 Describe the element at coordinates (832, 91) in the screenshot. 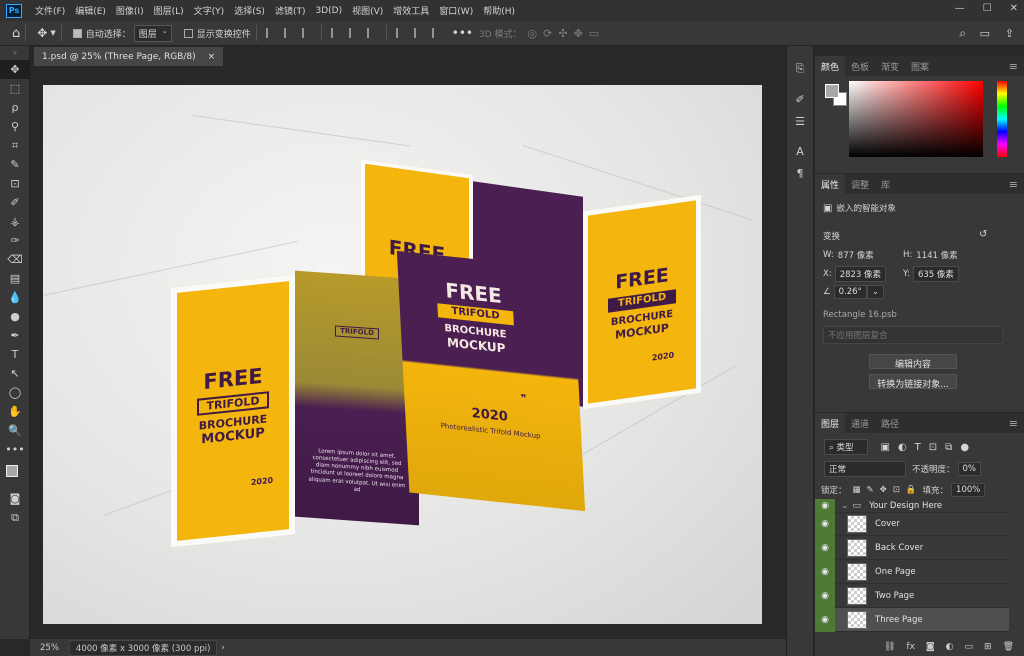

I see `foreground-color-swatch` at that location.